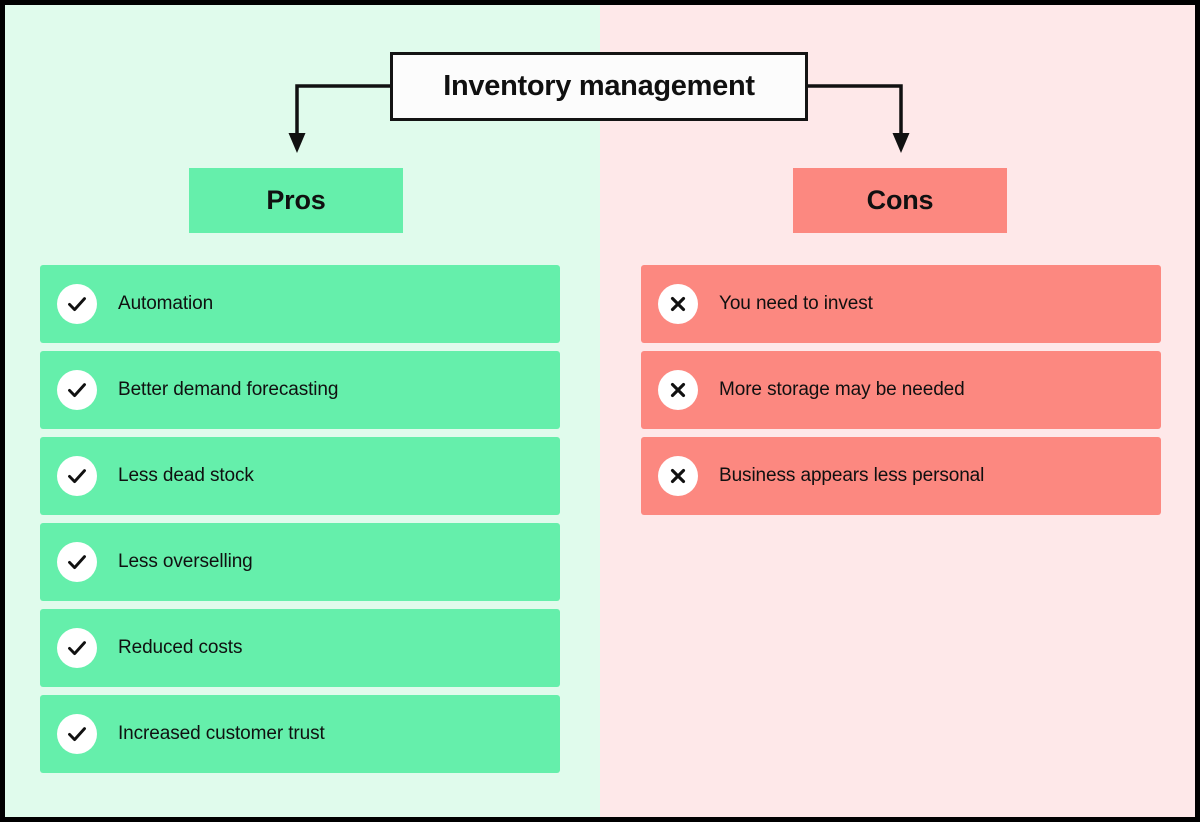 This screenshot has width=1200, height=822. Describe the element at coordinates (166, 303) in the screenshot. I see `list-item-label: Automation` at that location.